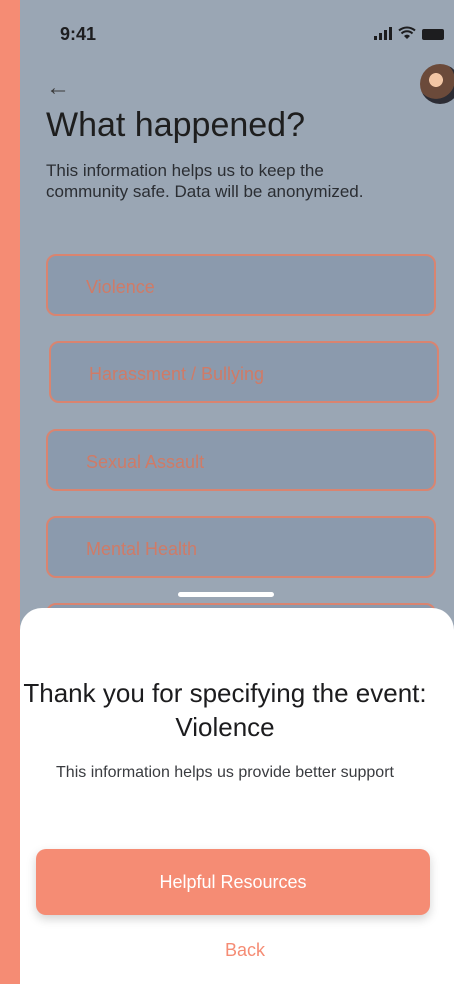 The width and height of the screenshot is (454, 984). I want to click on signal-icon, so click(383, 33).